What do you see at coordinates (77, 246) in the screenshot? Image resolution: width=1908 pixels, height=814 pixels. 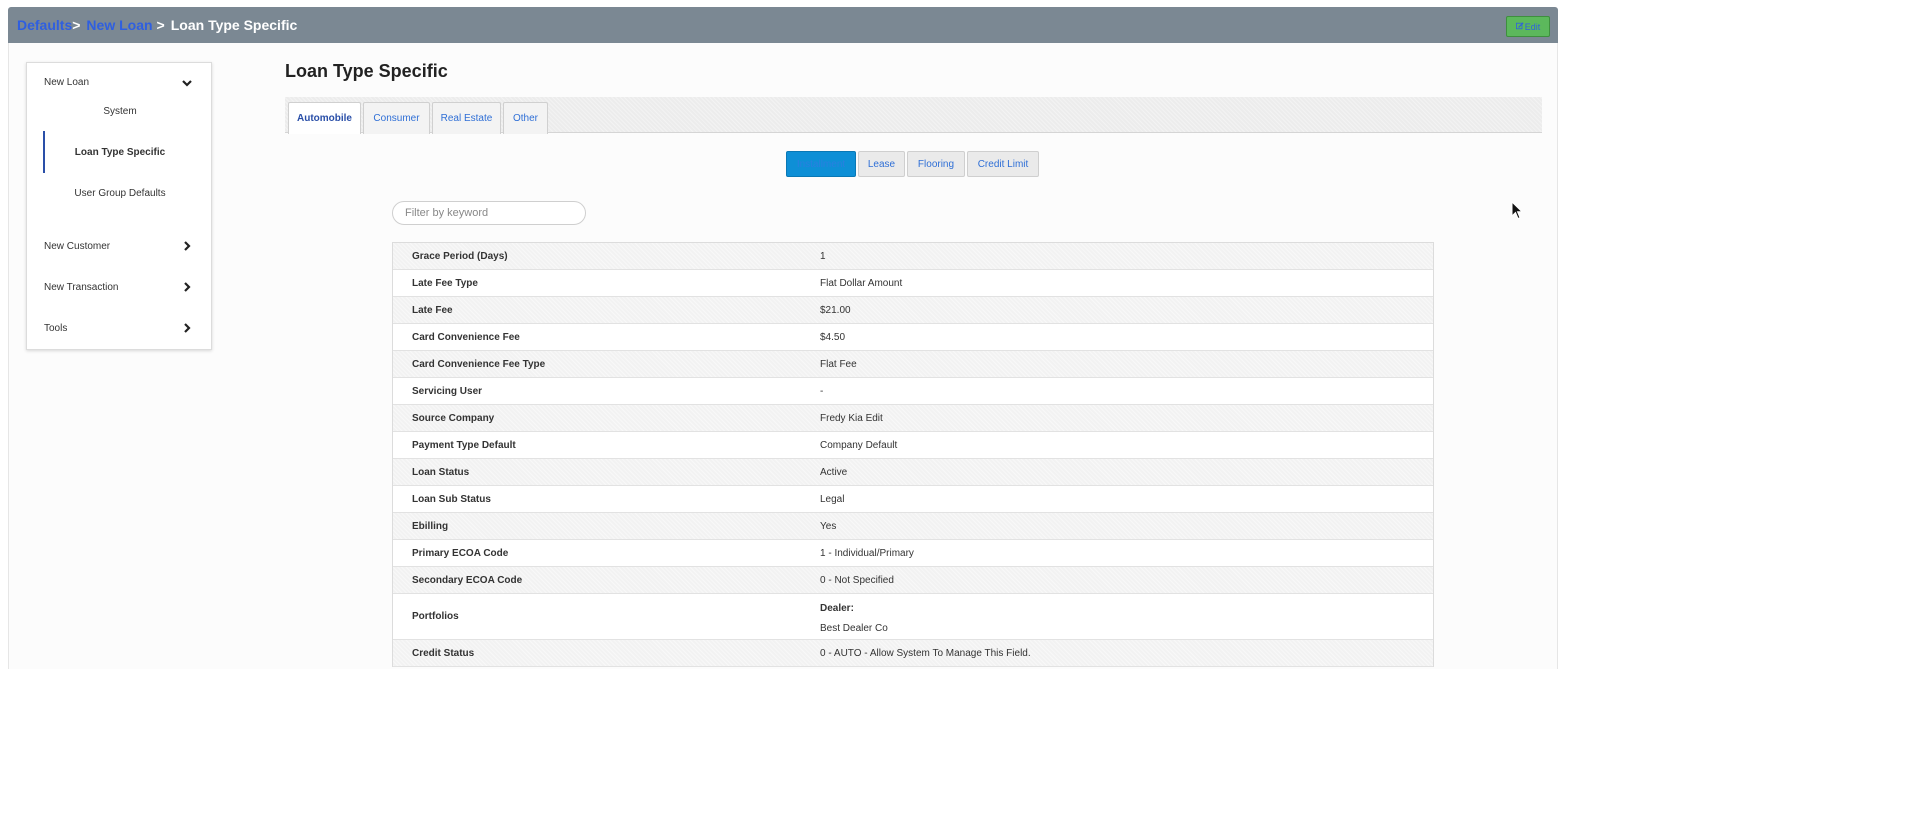 I see `sidebar-item-new-customer: New Customer` at bounding box center [77, 246].